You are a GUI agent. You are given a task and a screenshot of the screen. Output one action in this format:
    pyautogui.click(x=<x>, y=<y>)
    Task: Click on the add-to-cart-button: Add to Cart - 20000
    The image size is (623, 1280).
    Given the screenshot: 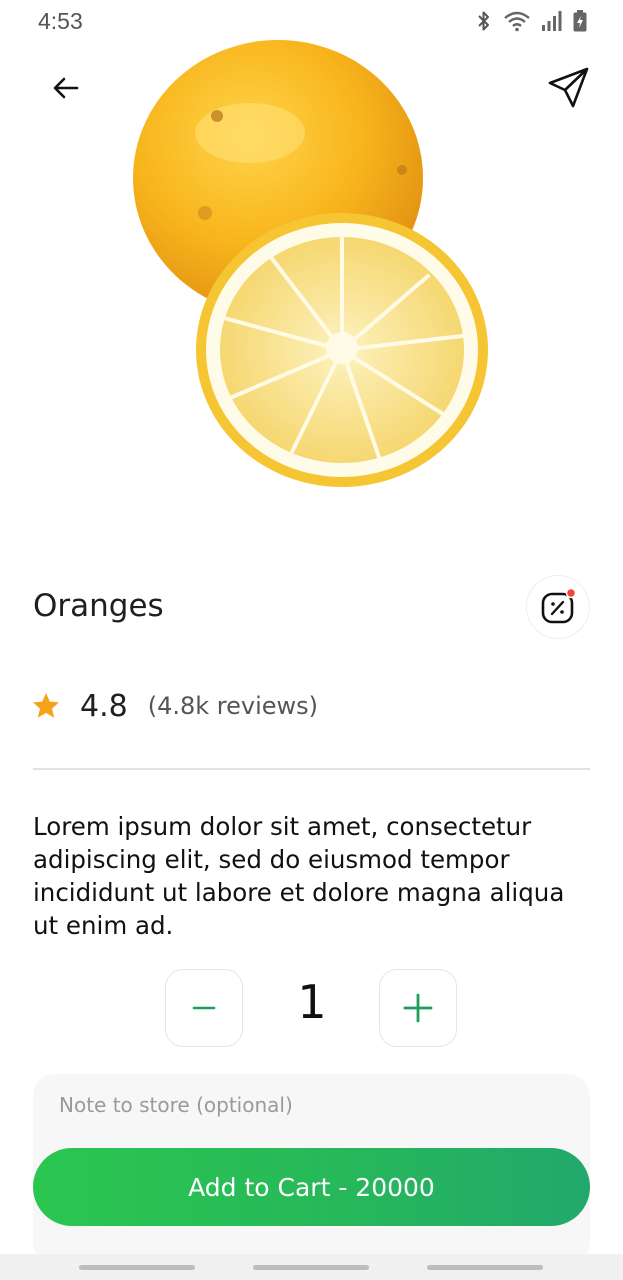 What is the action you would take?
    pyautogui.click(x=311, y=1187)
    